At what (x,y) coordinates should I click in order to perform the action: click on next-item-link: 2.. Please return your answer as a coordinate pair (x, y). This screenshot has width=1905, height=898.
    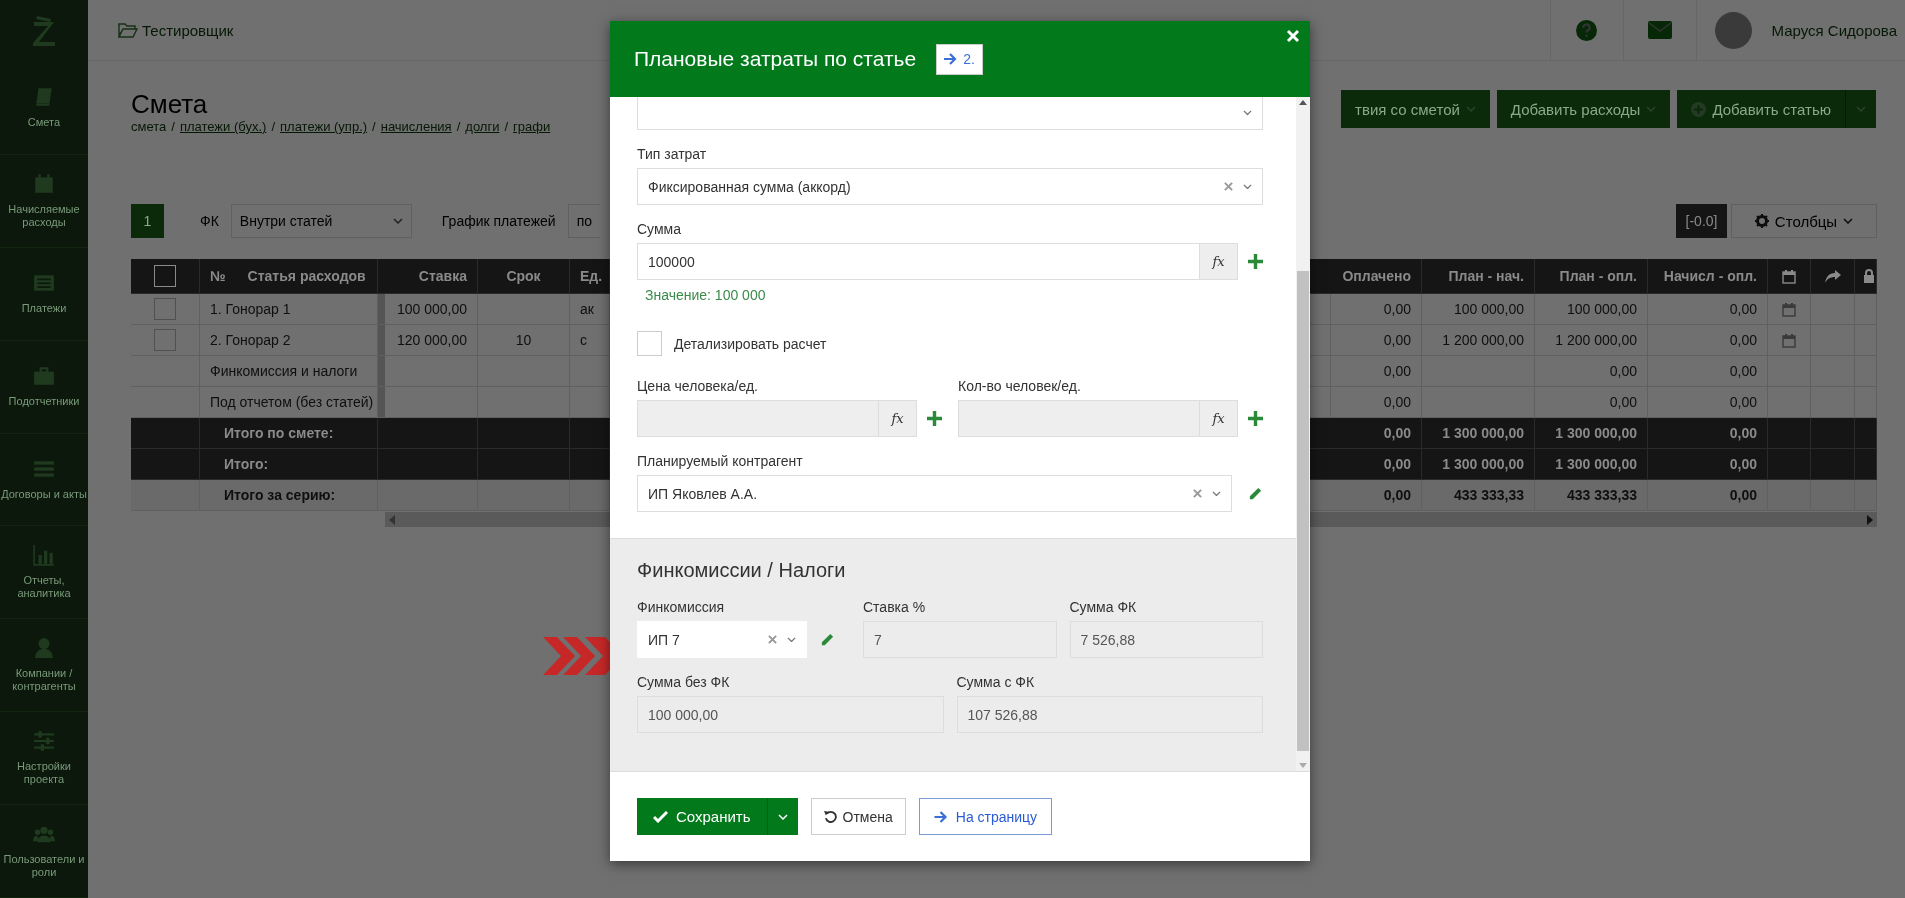
    Looking at the image, I should click on (959, 59).